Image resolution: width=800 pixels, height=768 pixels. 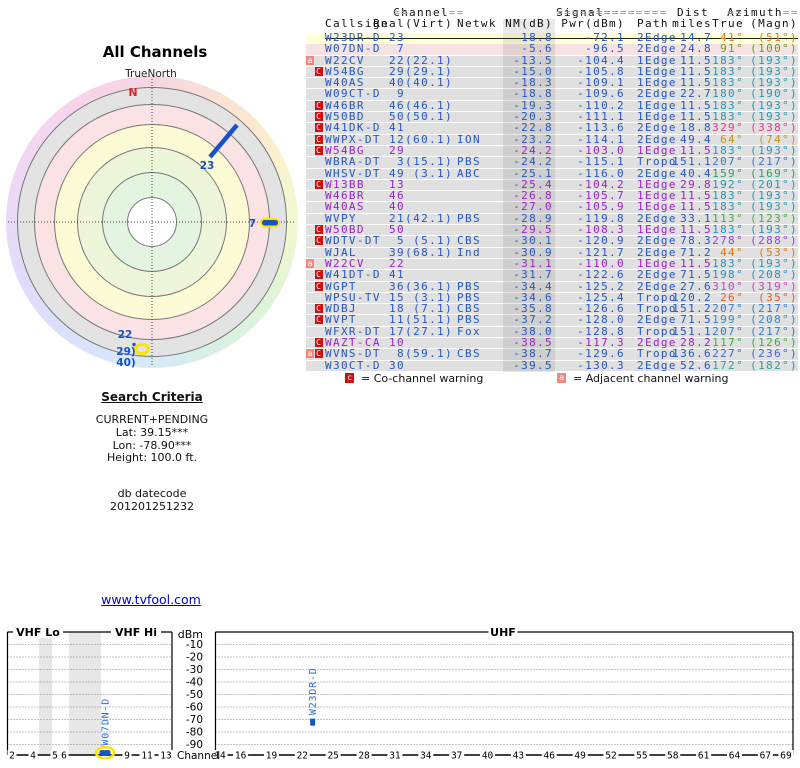 What do you see at coordinates (194, 708) in the screenshot?
I see `dbm-tick-label: -60` at bounding box center [194, 708].